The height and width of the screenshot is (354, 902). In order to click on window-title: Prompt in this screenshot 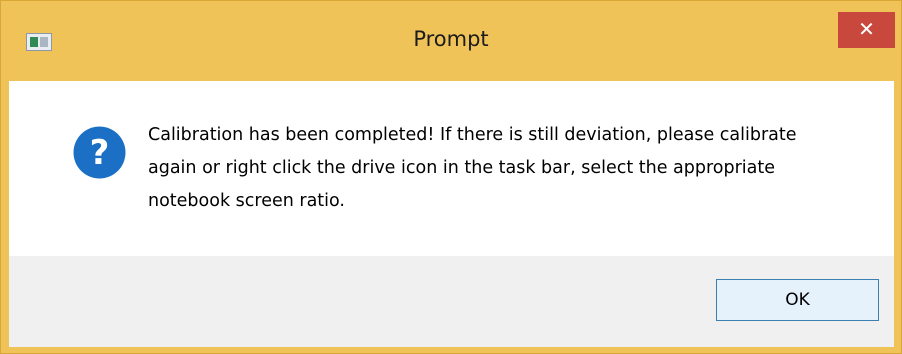, I will do `click(451, 39)`.